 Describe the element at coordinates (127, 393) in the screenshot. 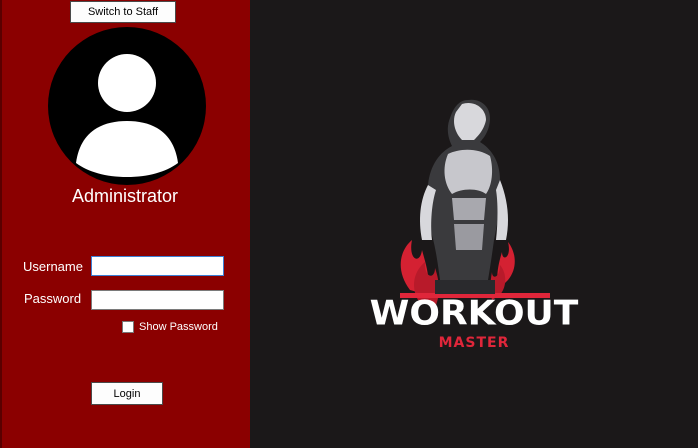

I see `login-button: Login` at that location.